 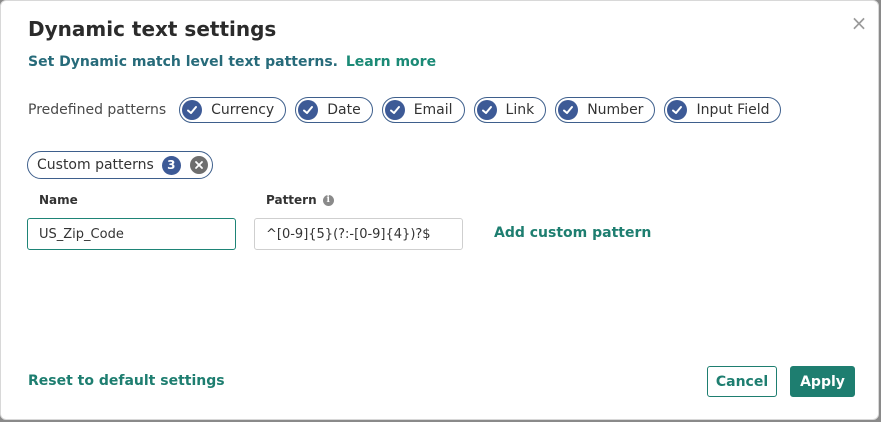 I want to click on pattern-label: Pattern i, so click(x=300, y=200).